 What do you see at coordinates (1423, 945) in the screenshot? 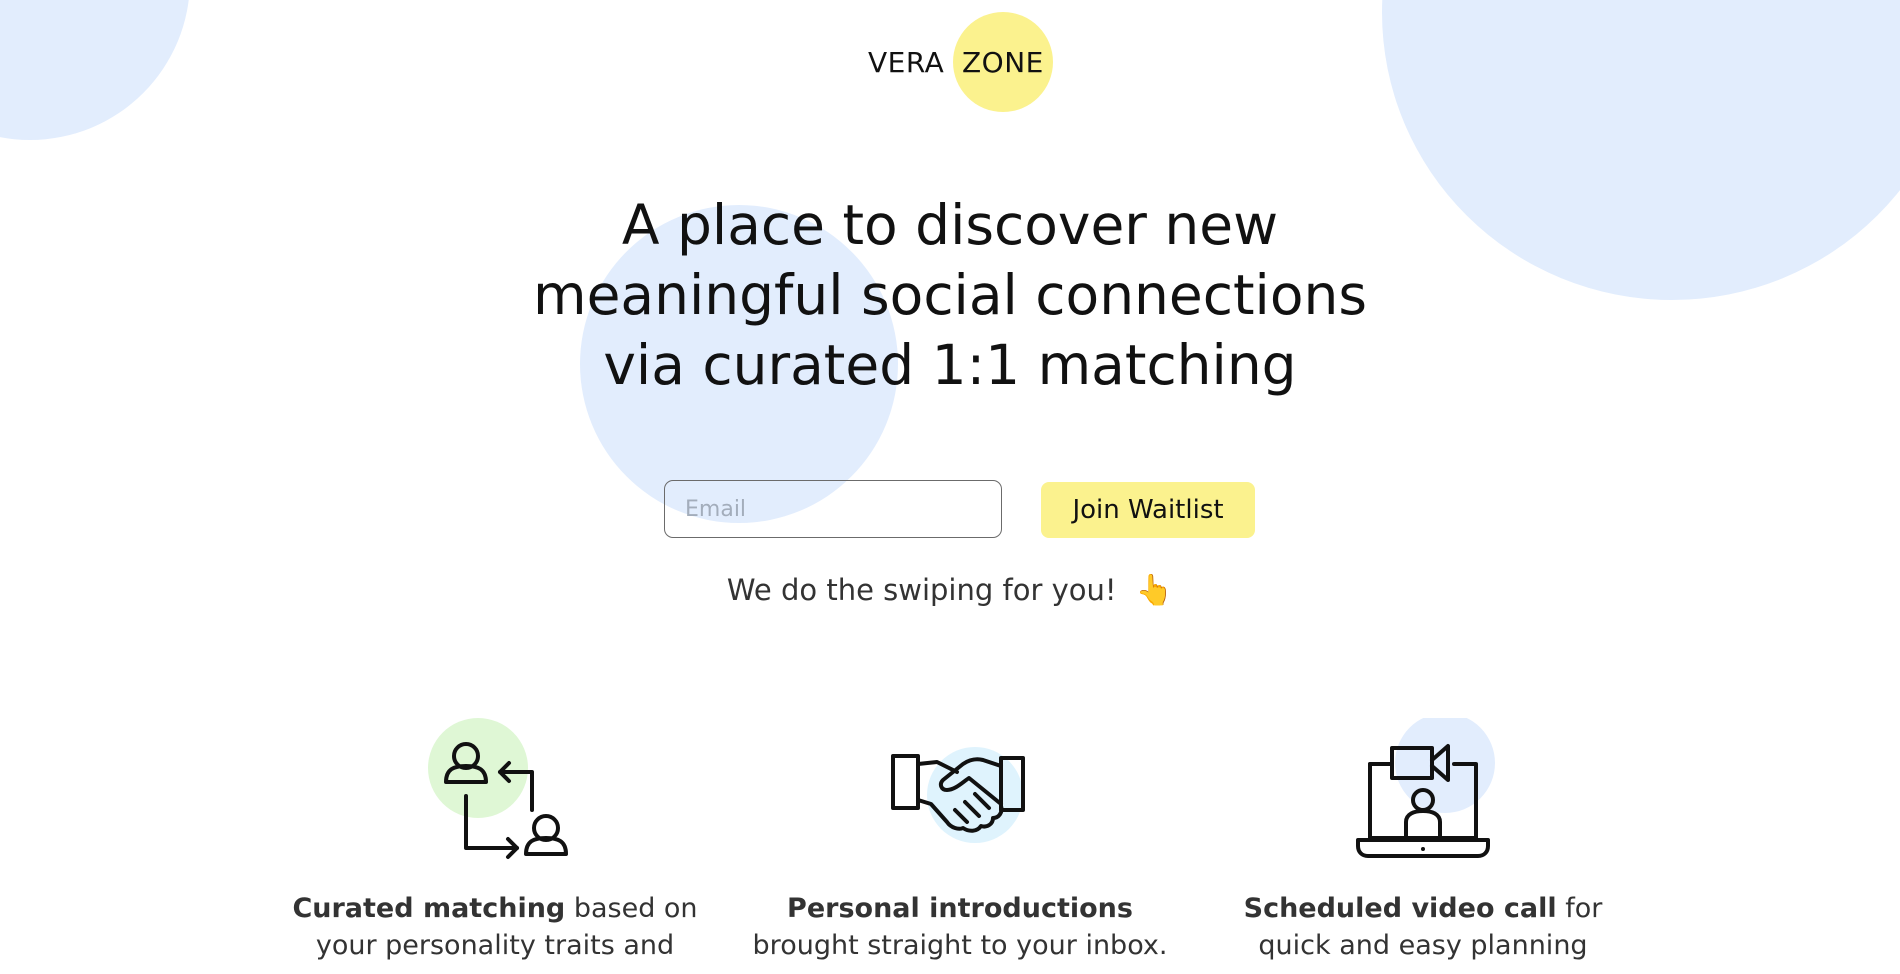
I see `feature-line-2-3: quick and easy planning` at bounding box center [1423, 945].